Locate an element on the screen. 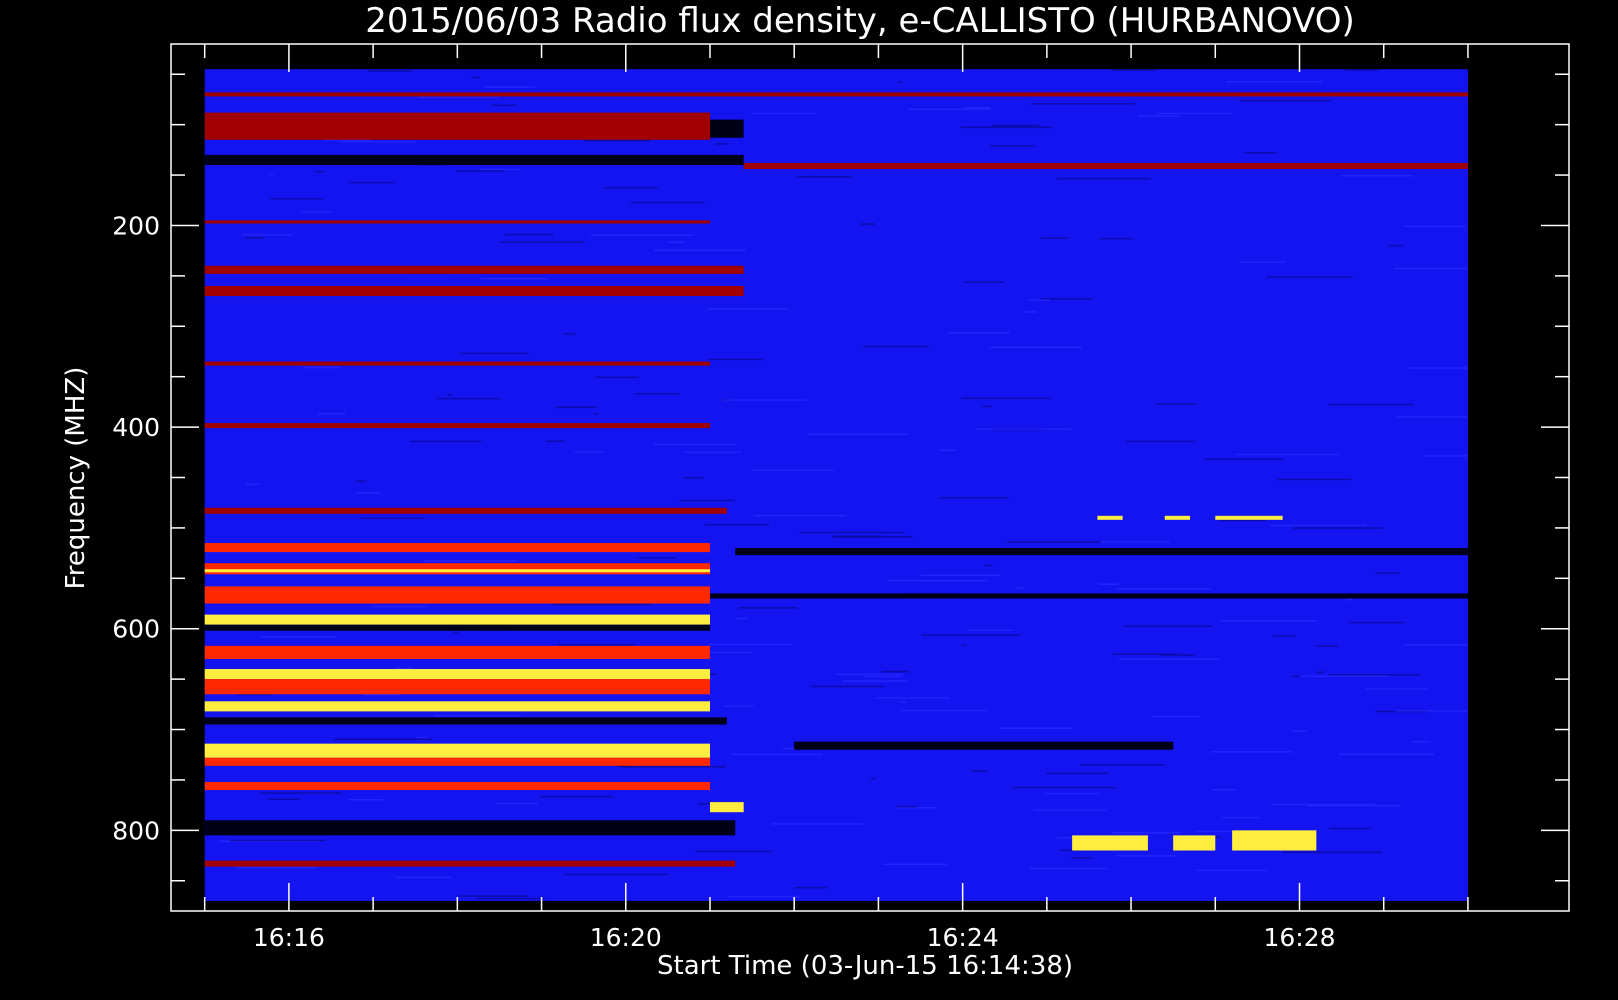 The height and width of the screenshot is (1000, 1618). y-axis-label: Frequency (MHZ) is located at coordinates (76, 478).